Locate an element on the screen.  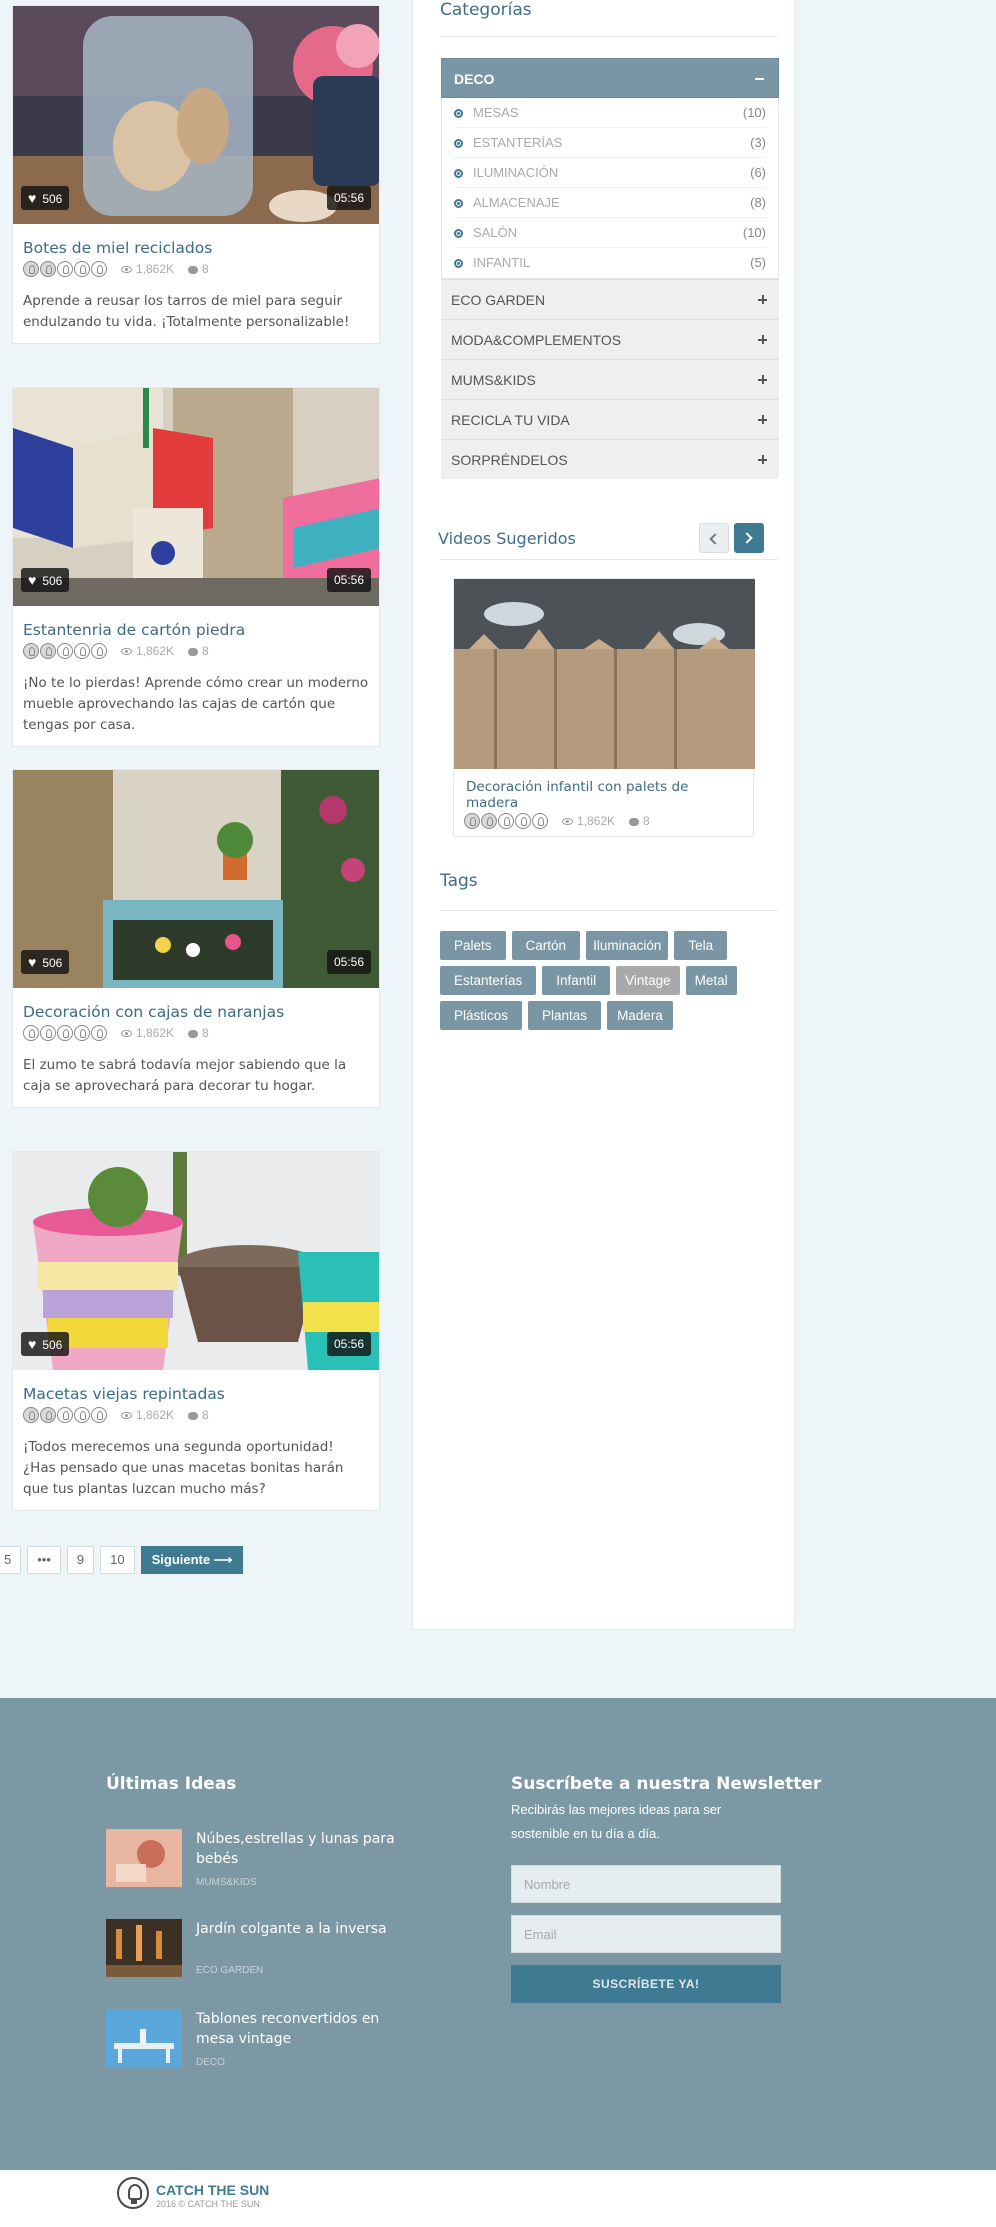
tags-title: Tags is located at coordinates (459, 881).